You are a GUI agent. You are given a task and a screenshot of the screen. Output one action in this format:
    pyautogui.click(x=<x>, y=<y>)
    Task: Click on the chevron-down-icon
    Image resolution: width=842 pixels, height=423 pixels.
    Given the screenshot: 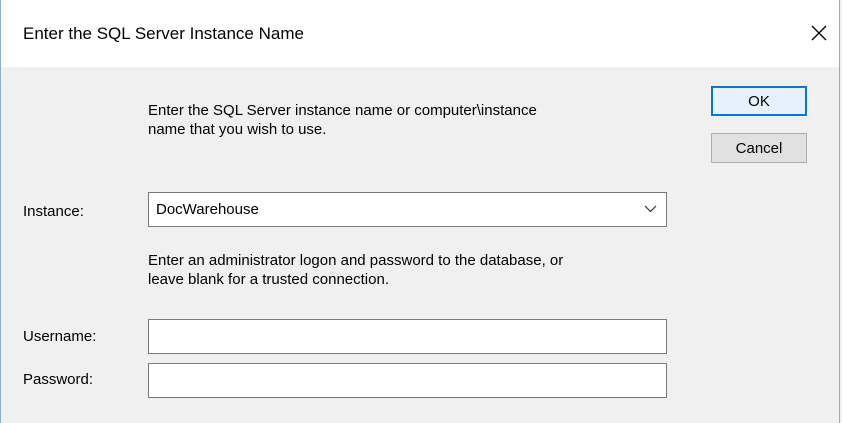 What is the action you would take?
    pyautogui.click(x=650, y=209)
    